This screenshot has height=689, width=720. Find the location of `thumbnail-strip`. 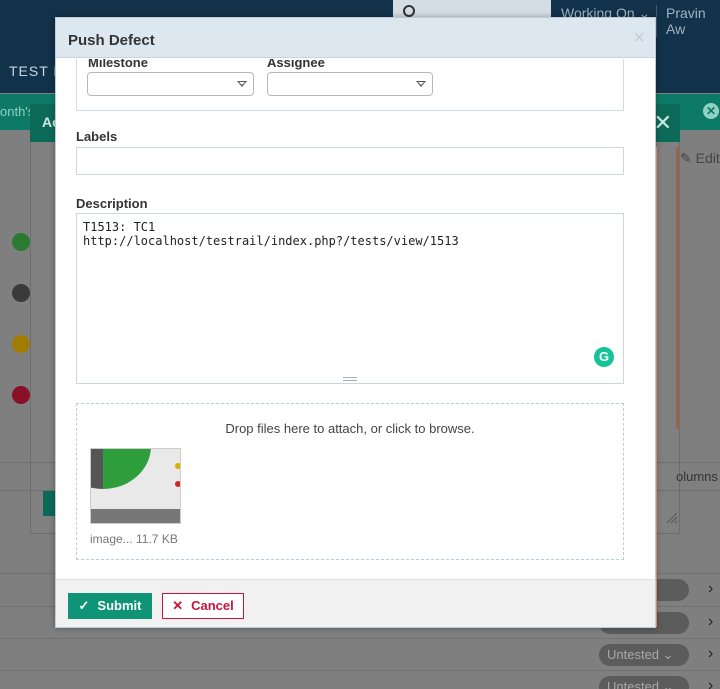

thumbnail-strip is located at coordinates (135, 516).